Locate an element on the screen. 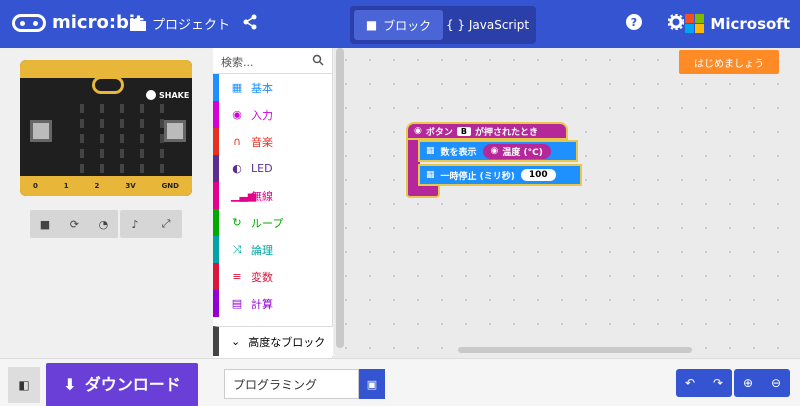 Image resolution: width=800 pixels, height=406 pixels. category-advanced: ⌄ 高度なブロック is located at coordinates (273, 341).